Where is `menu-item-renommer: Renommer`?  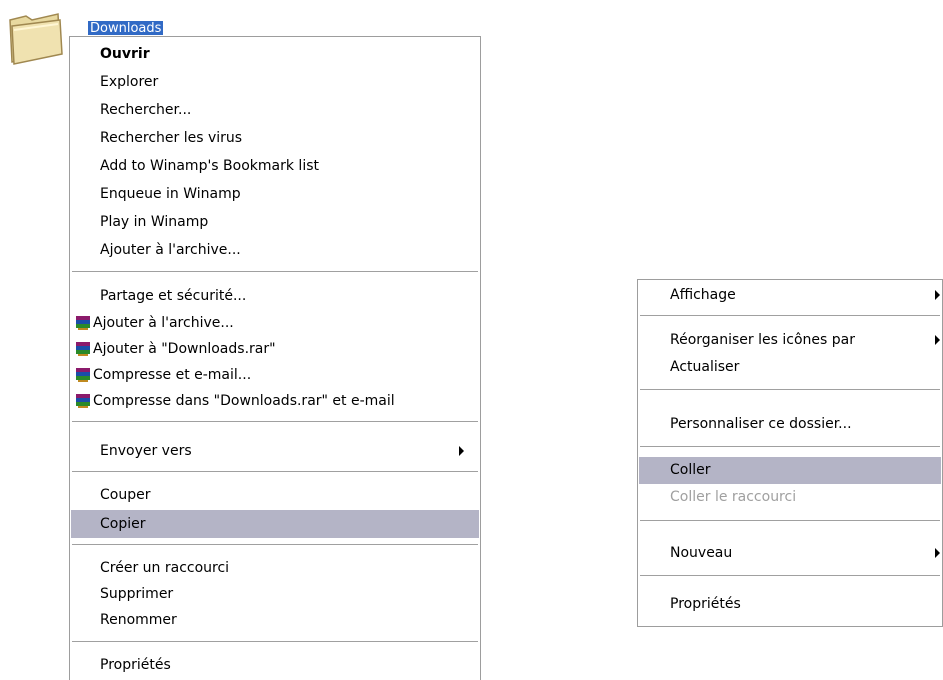 menu-item-renommer: Renommer is located at coordinates (275, 620).